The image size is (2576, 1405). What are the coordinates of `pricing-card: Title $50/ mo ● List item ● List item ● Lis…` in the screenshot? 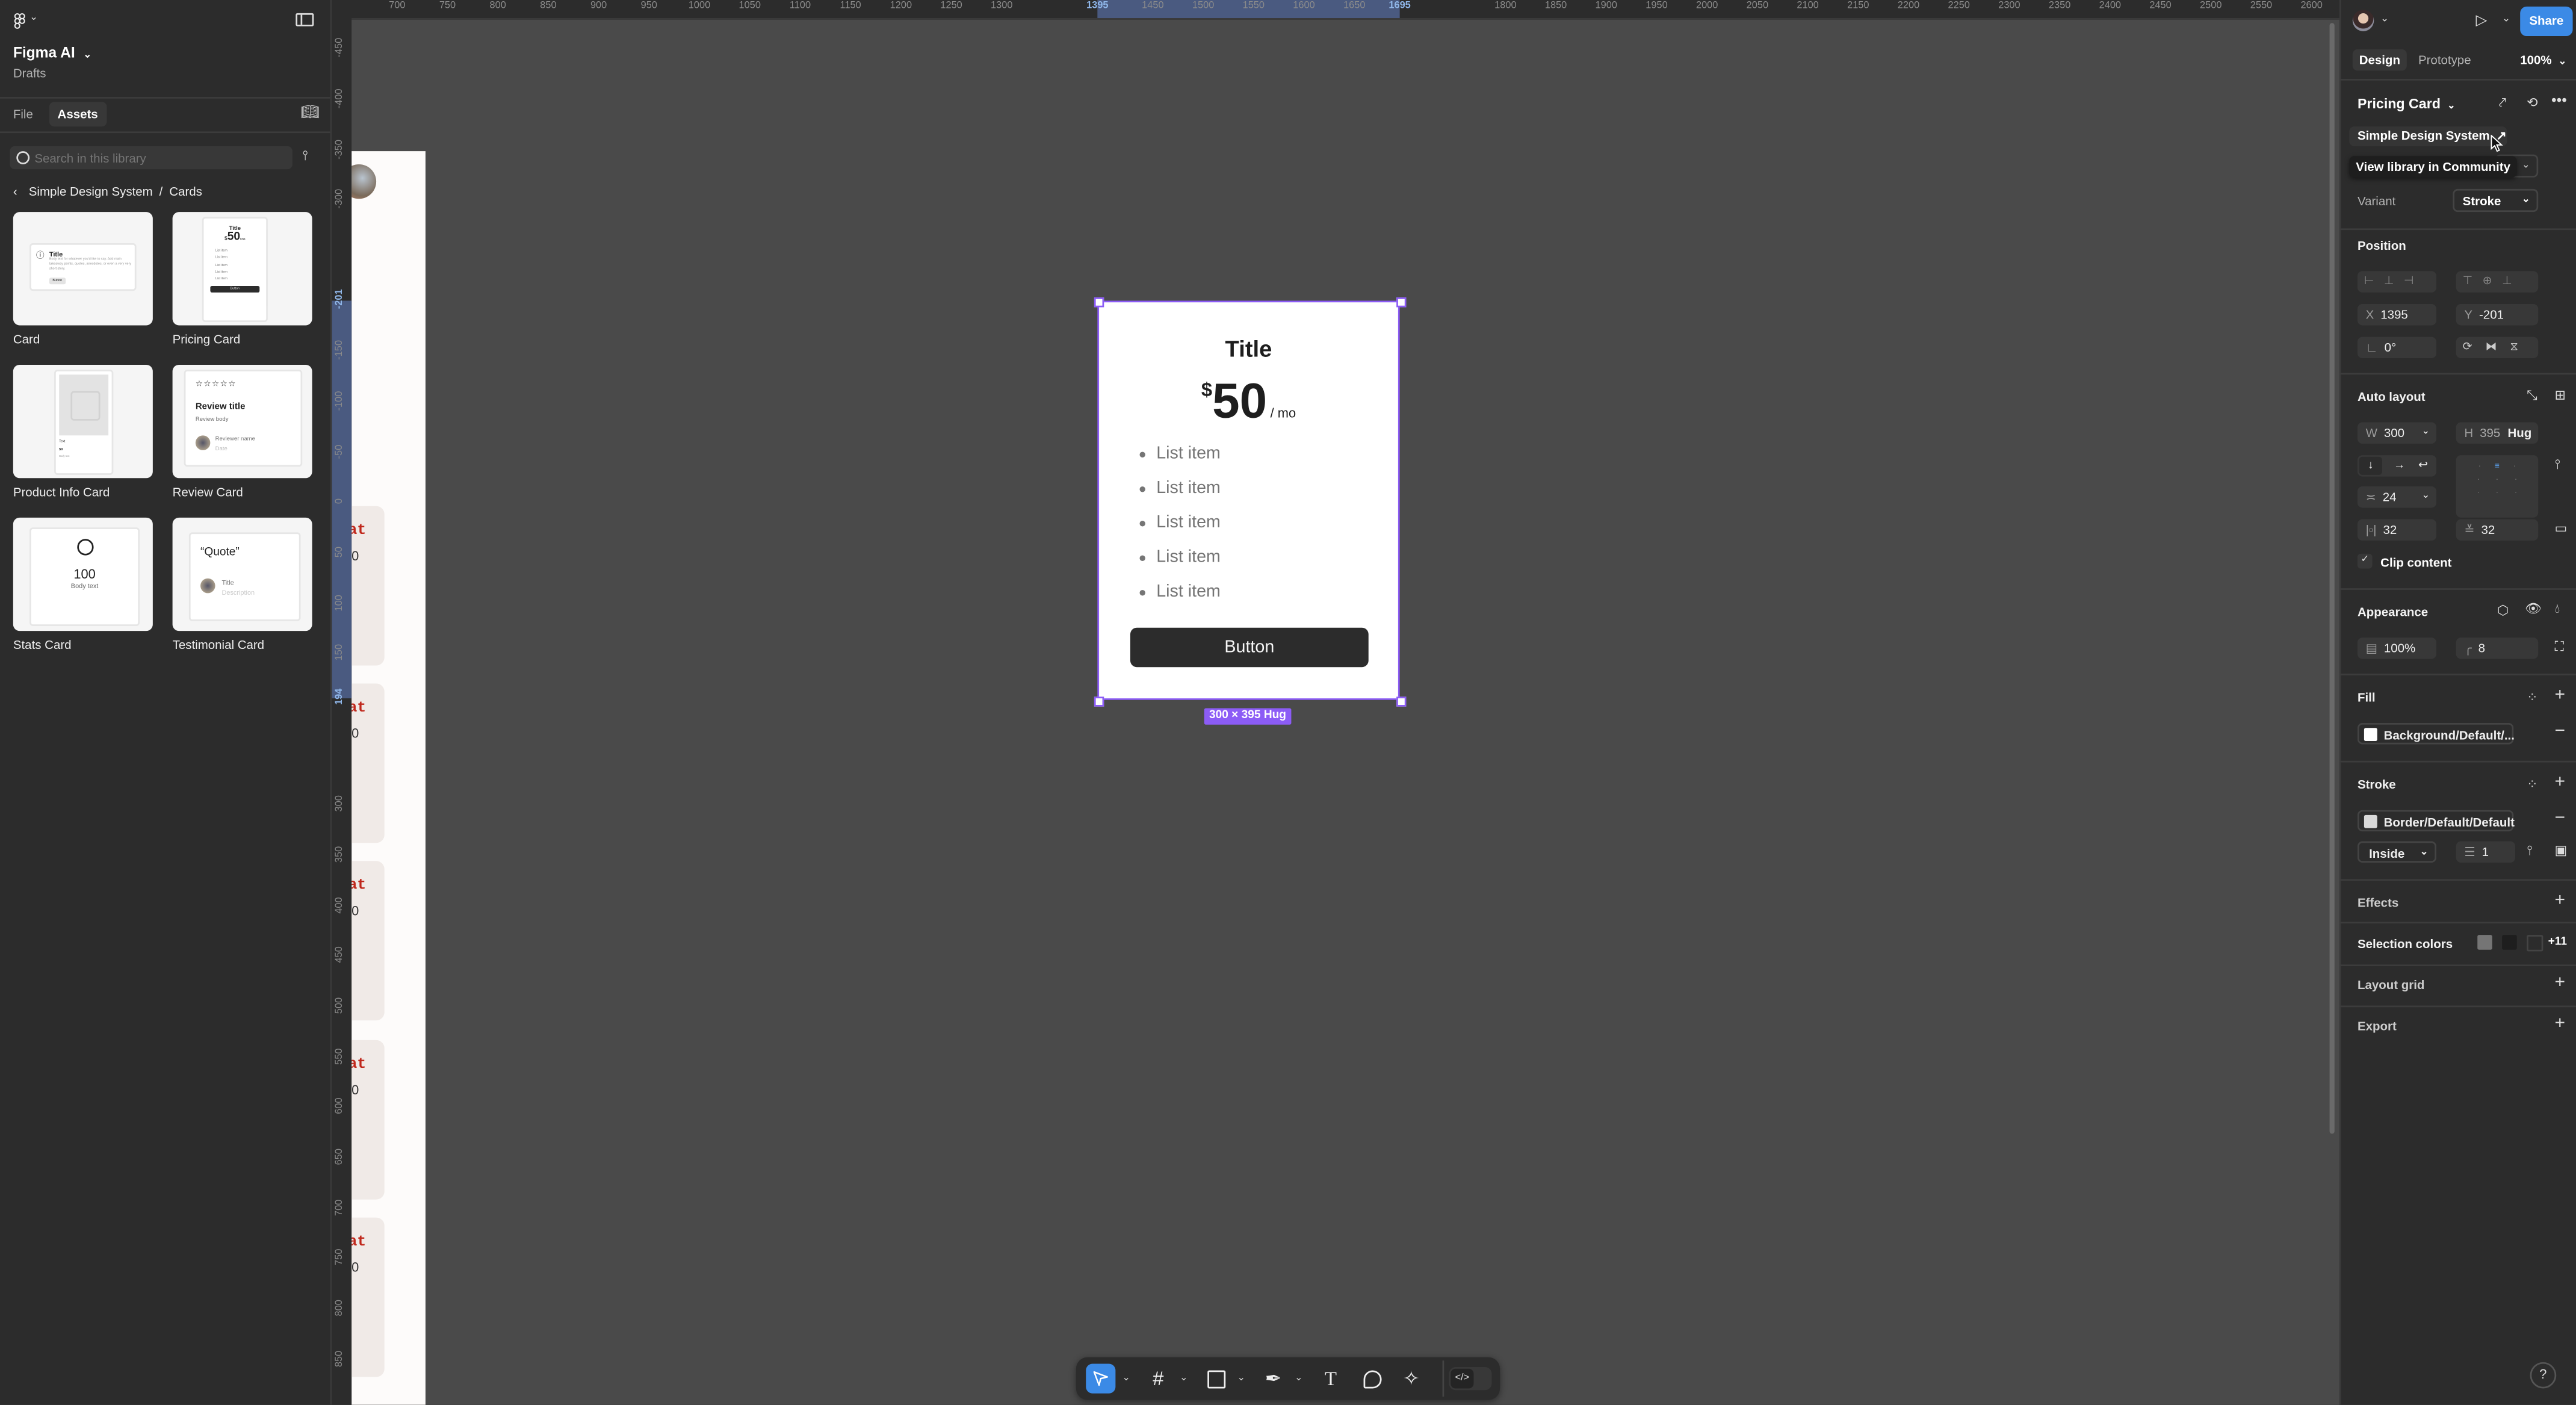 It's located at (1248, 500).